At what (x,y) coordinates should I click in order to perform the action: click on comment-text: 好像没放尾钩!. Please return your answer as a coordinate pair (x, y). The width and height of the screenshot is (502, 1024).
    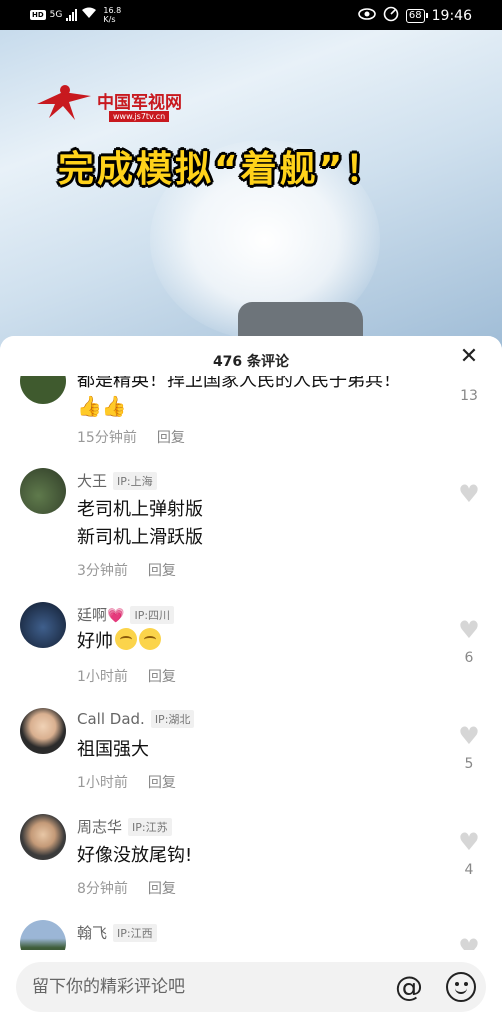
    Looking at the image, I should click on (135, 855).